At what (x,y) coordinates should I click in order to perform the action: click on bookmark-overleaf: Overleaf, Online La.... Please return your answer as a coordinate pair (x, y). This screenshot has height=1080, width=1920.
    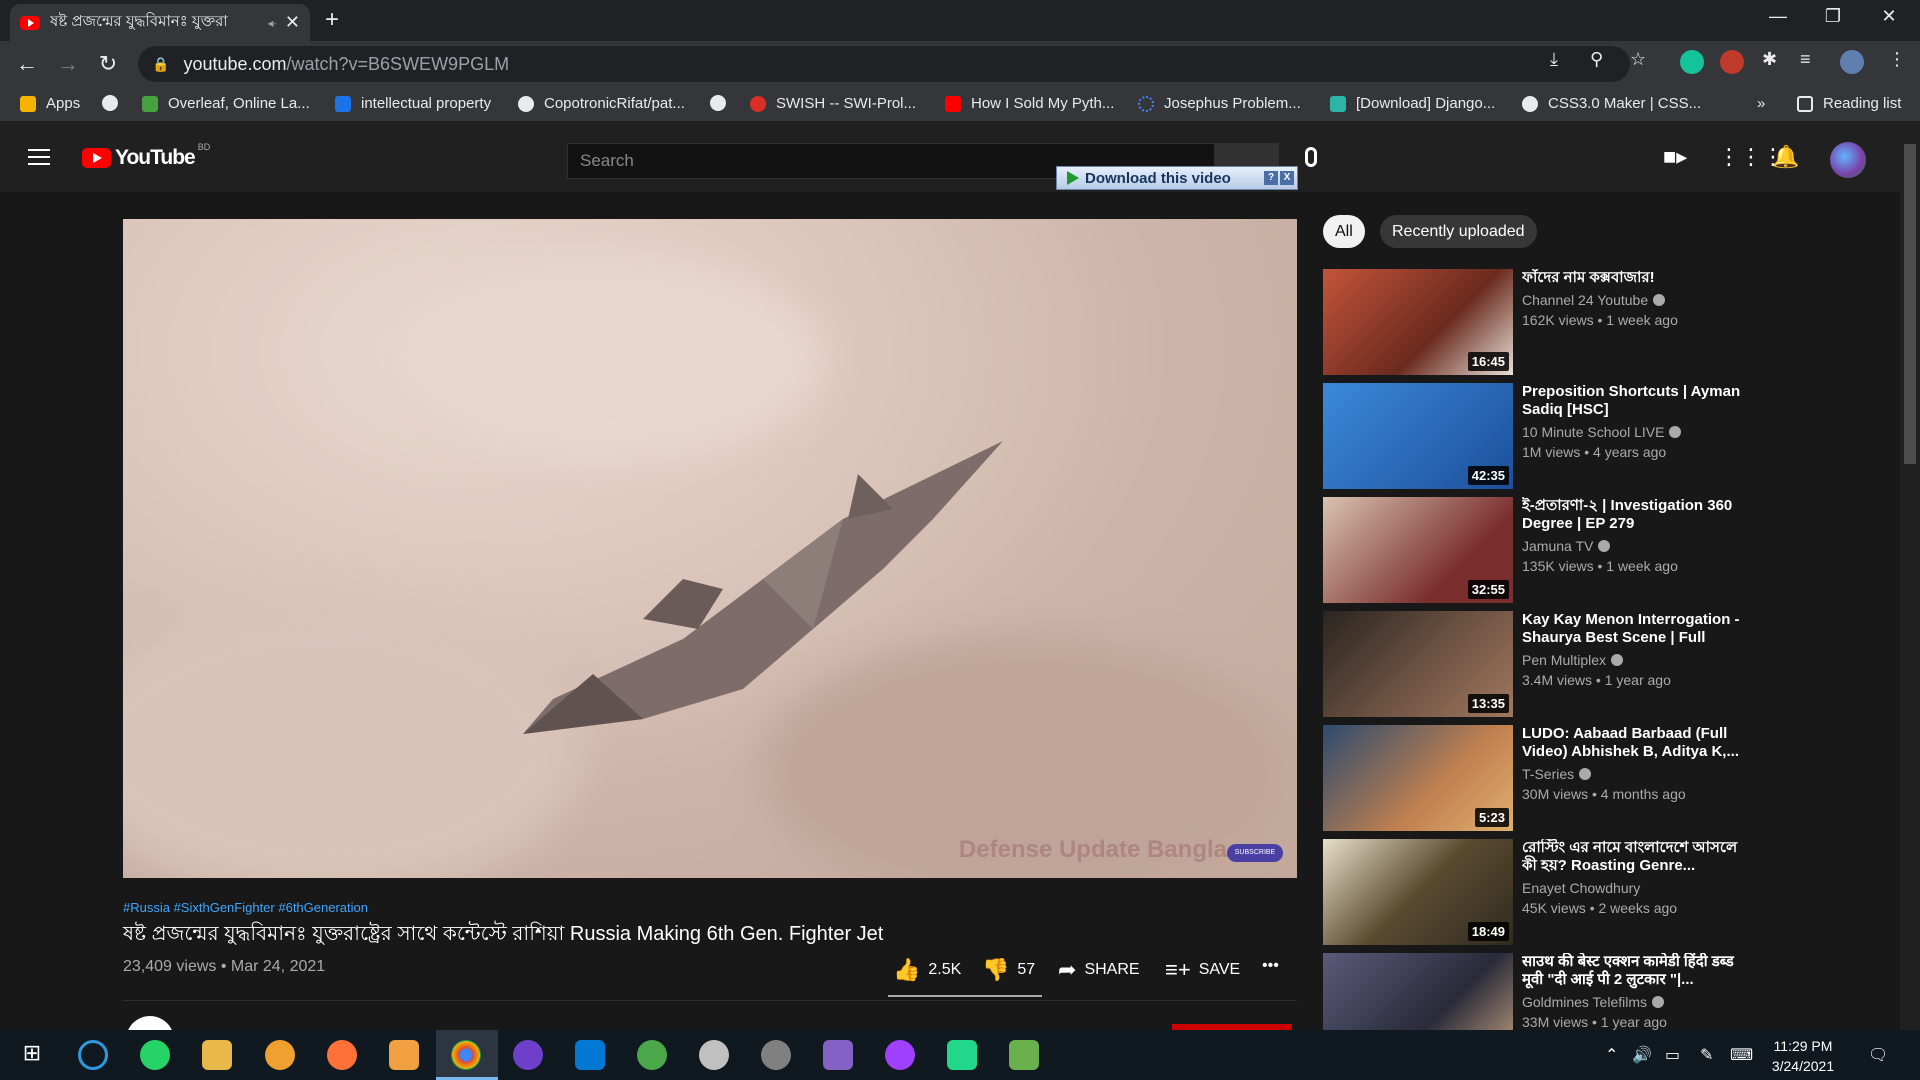
    Looking at the image, I should click on (226, 103).